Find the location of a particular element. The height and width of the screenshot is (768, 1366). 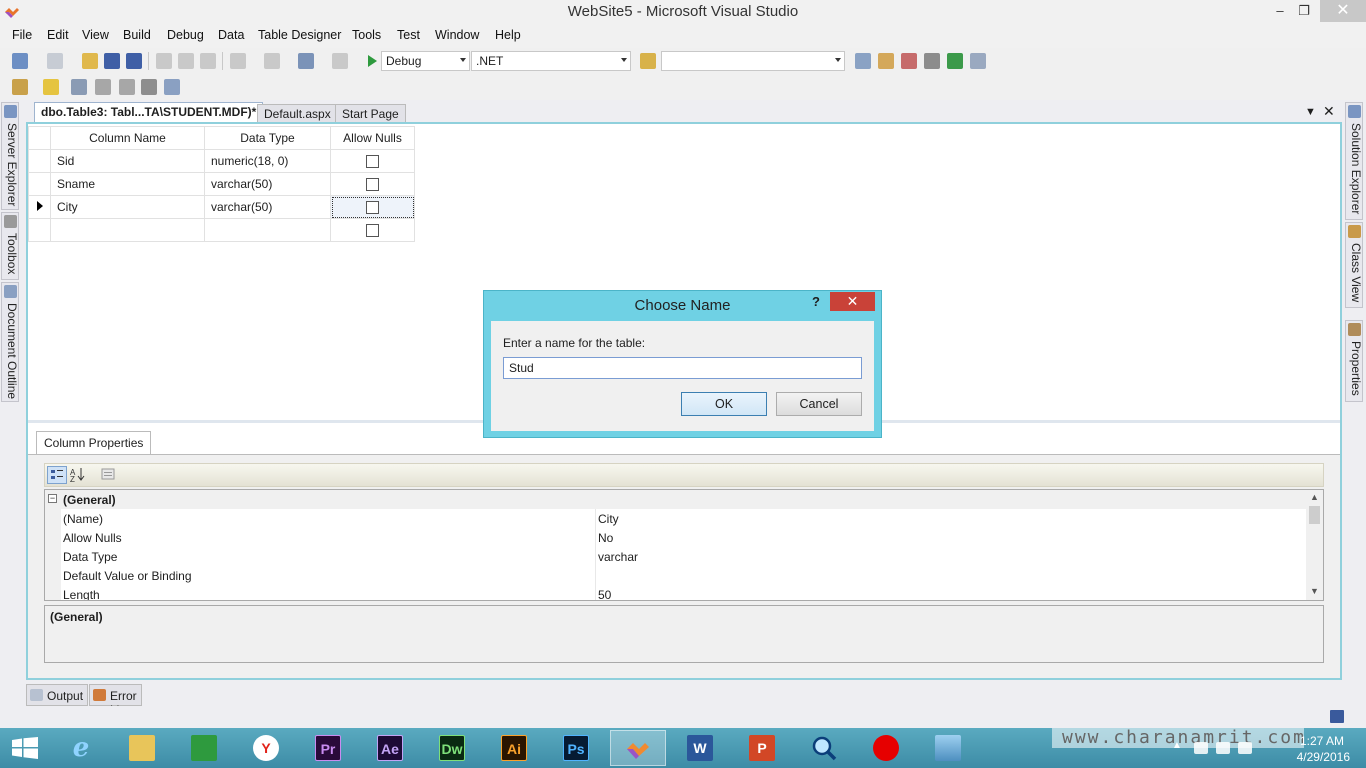

taskbar-photos is located at coordinates (949, 748).